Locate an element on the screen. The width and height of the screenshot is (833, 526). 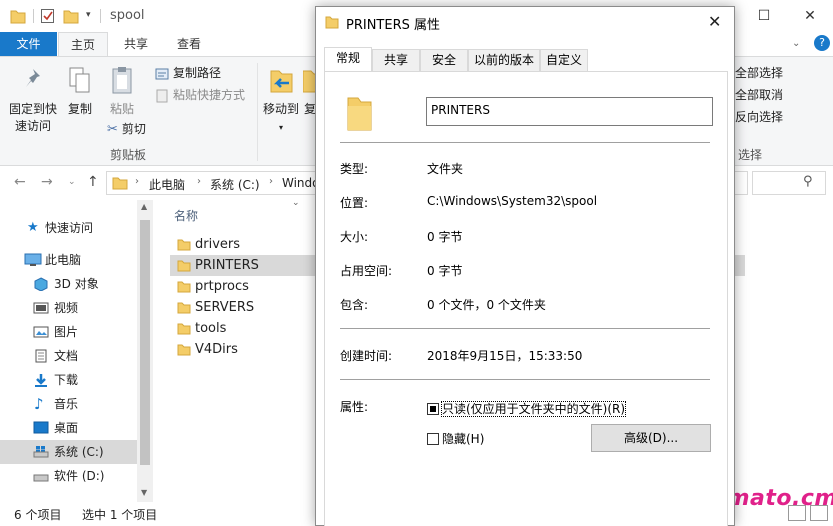
pin-quick-access-button: 固定到快速访问 is located at coordinates (33, 100).